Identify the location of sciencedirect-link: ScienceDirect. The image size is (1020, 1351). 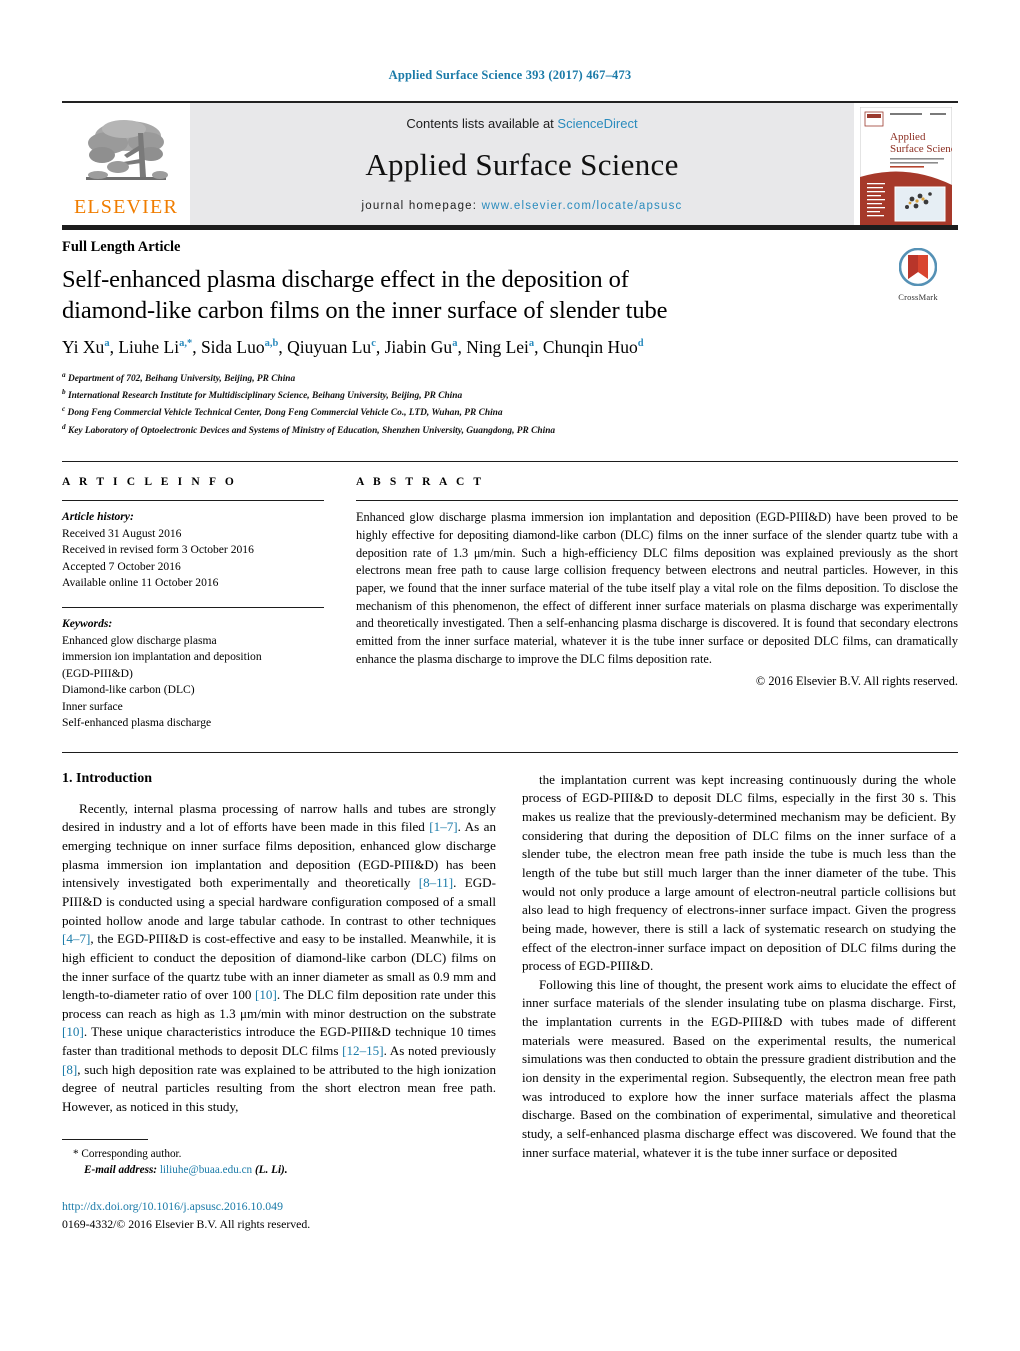
(597, 123).